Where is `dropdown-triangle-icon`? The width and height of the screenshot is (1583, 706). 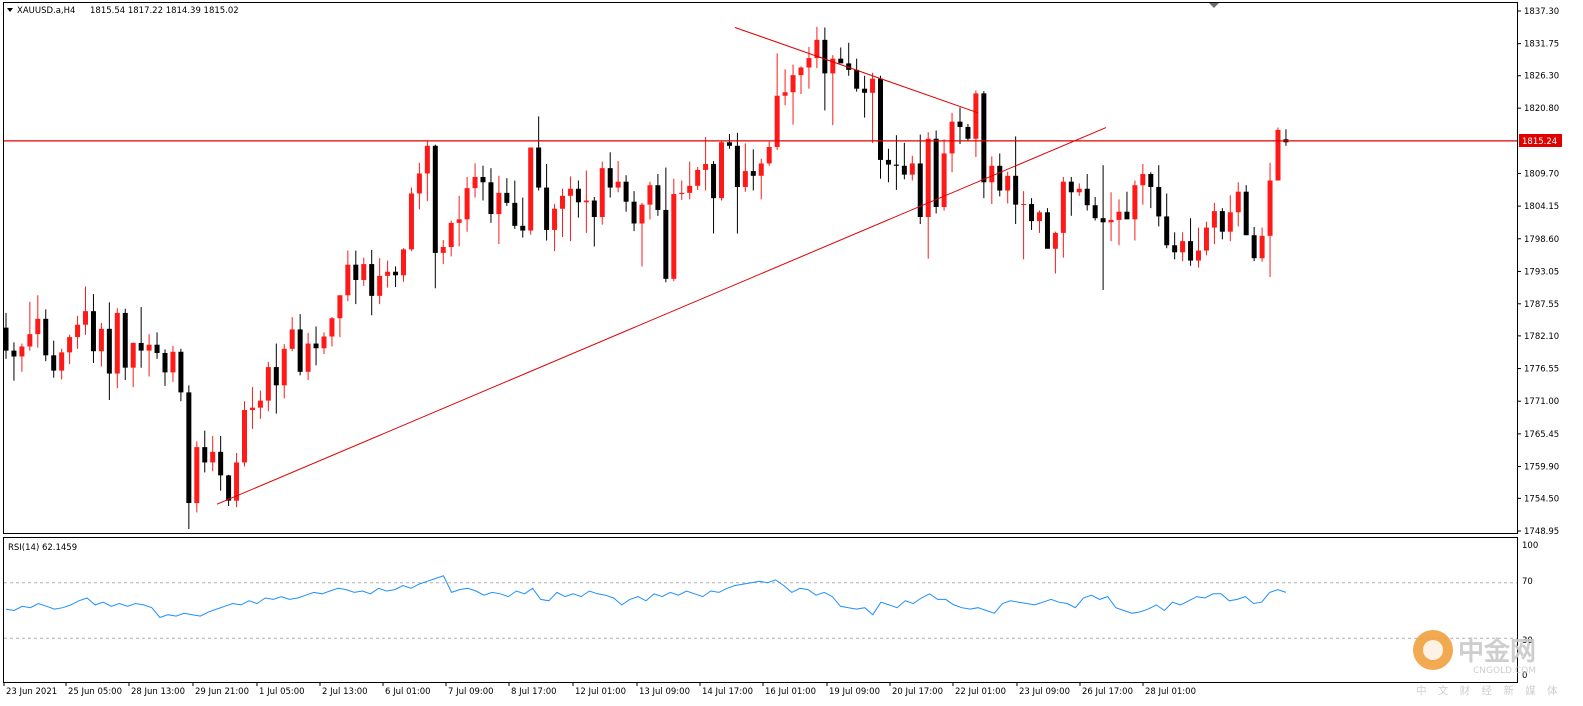
dropdown-triangle-icon is located at coordinates (10, 10).